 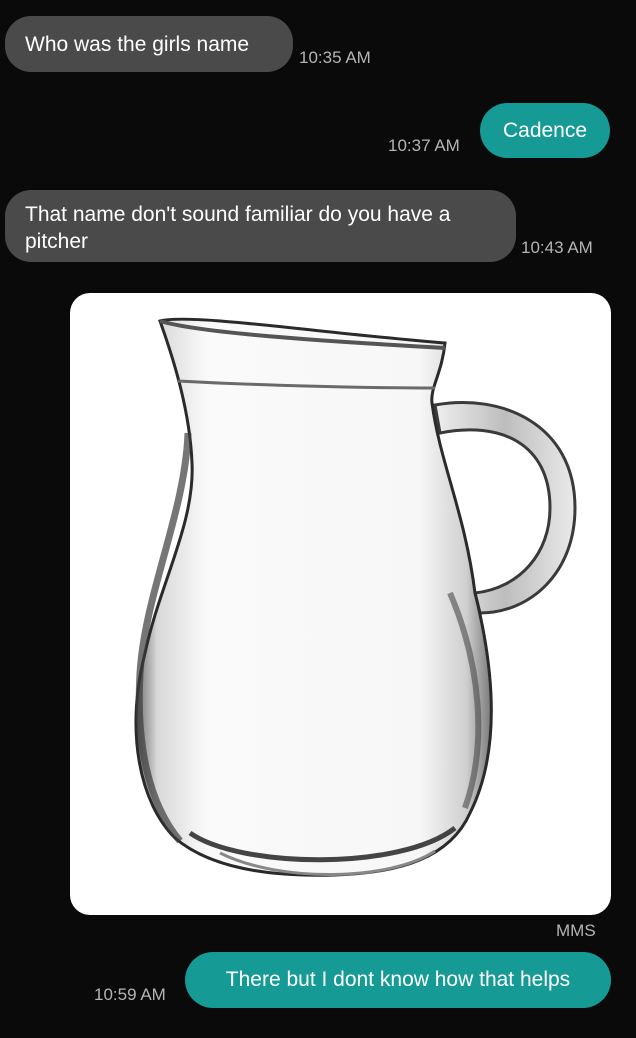 I want to click on message-timestamp: 10:35 AM, so click(x=335, y=57).